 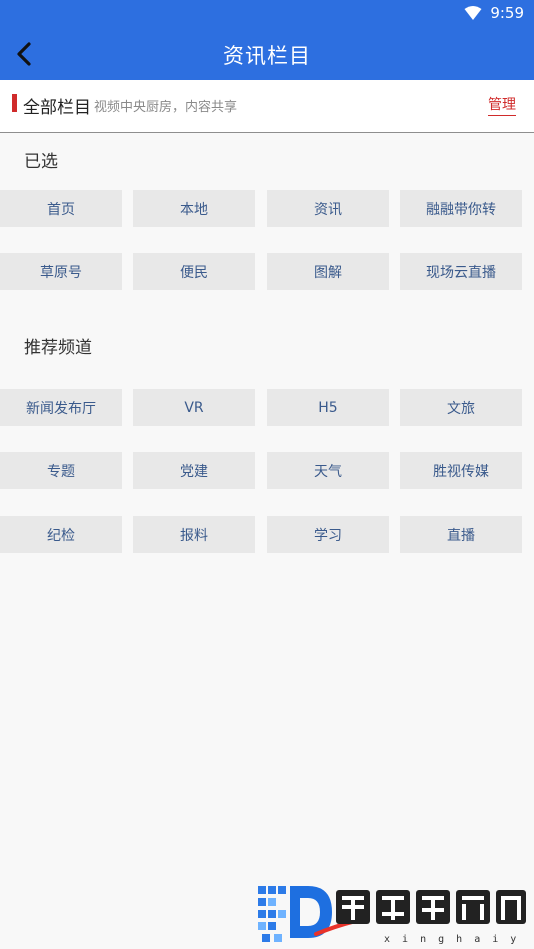 What do you see at coordinates (461, 271) in the screenshot?
I see `selected-chip: 现场云直播` at bounding box center [461, 271].